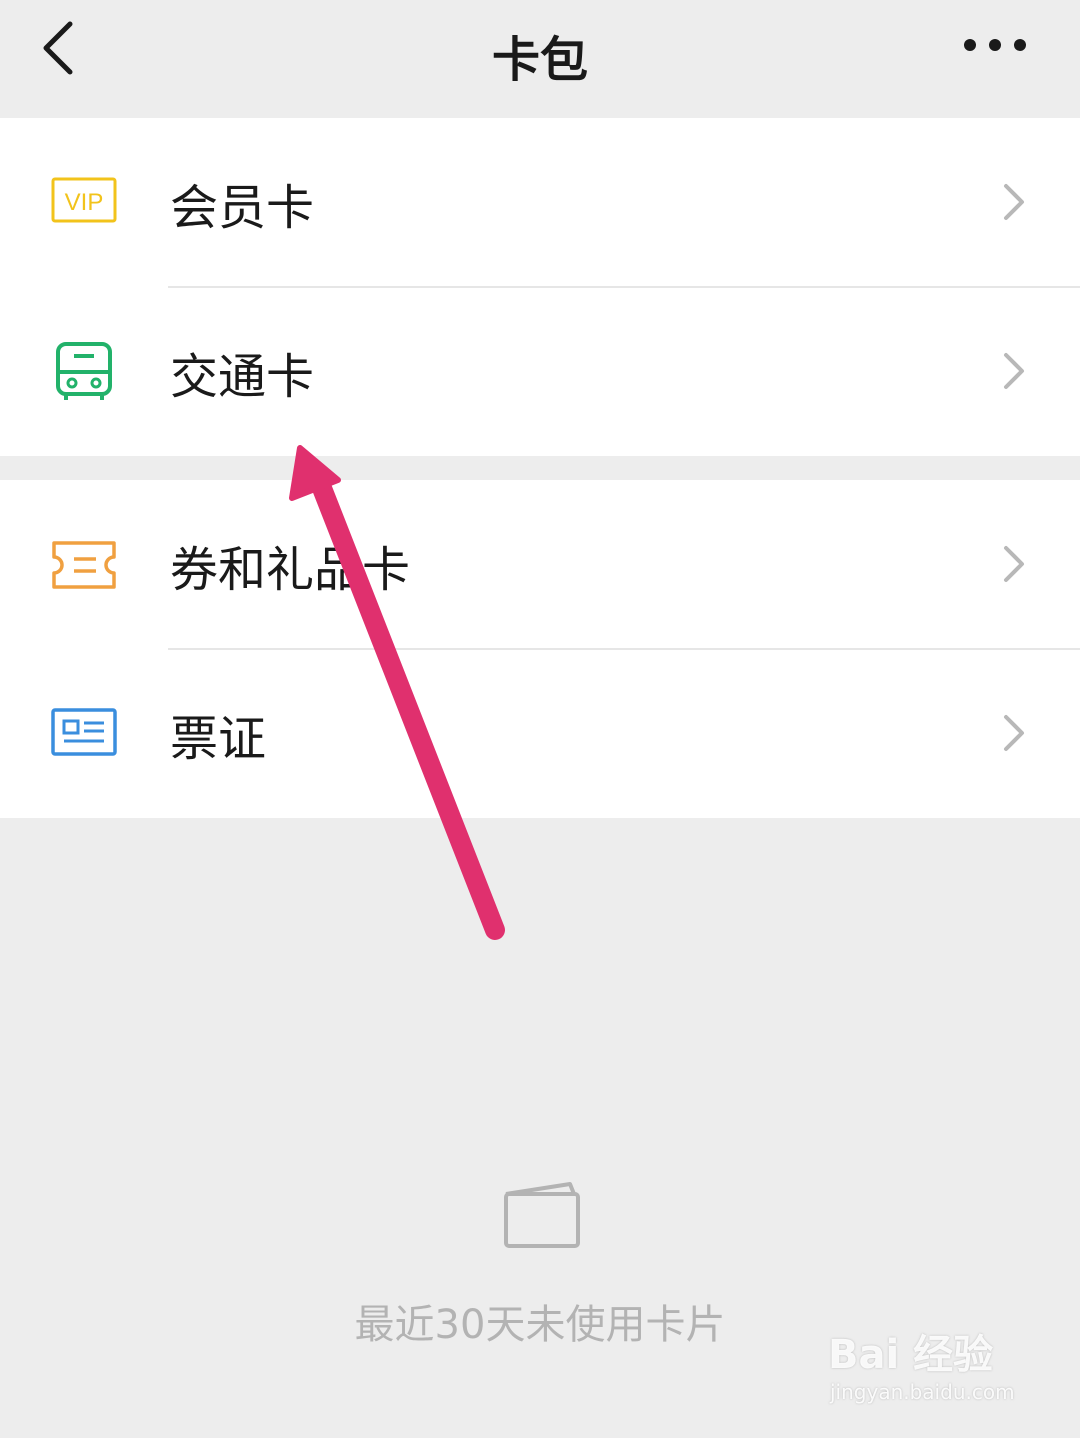 Image resolution: width=1080 pixels, height=1438 pixels. I want to click on svg-text: VIP, so click(84, 202).